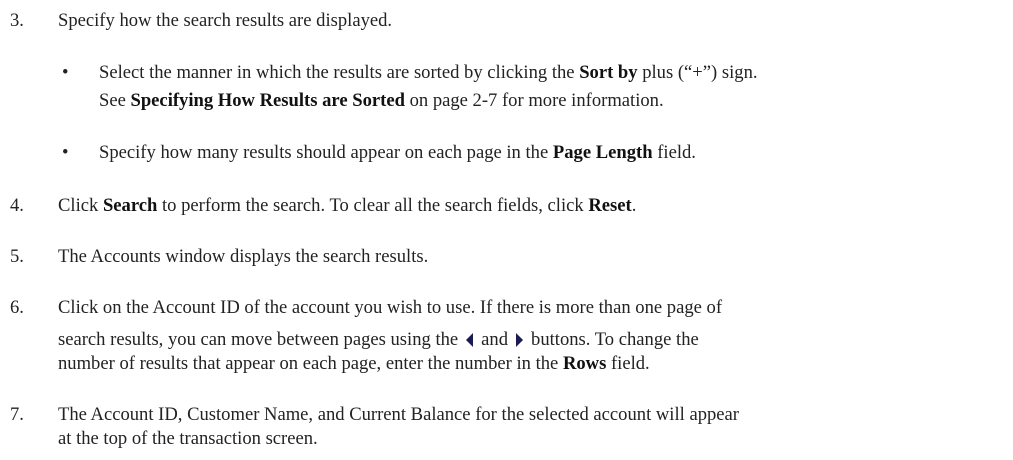 The width and height of the screenshot is (1013, 460). What do you see at coordinates (615, 339) in the screenshot?
I see `text-run: buttons. To change the` at bounding box center [615, 339].